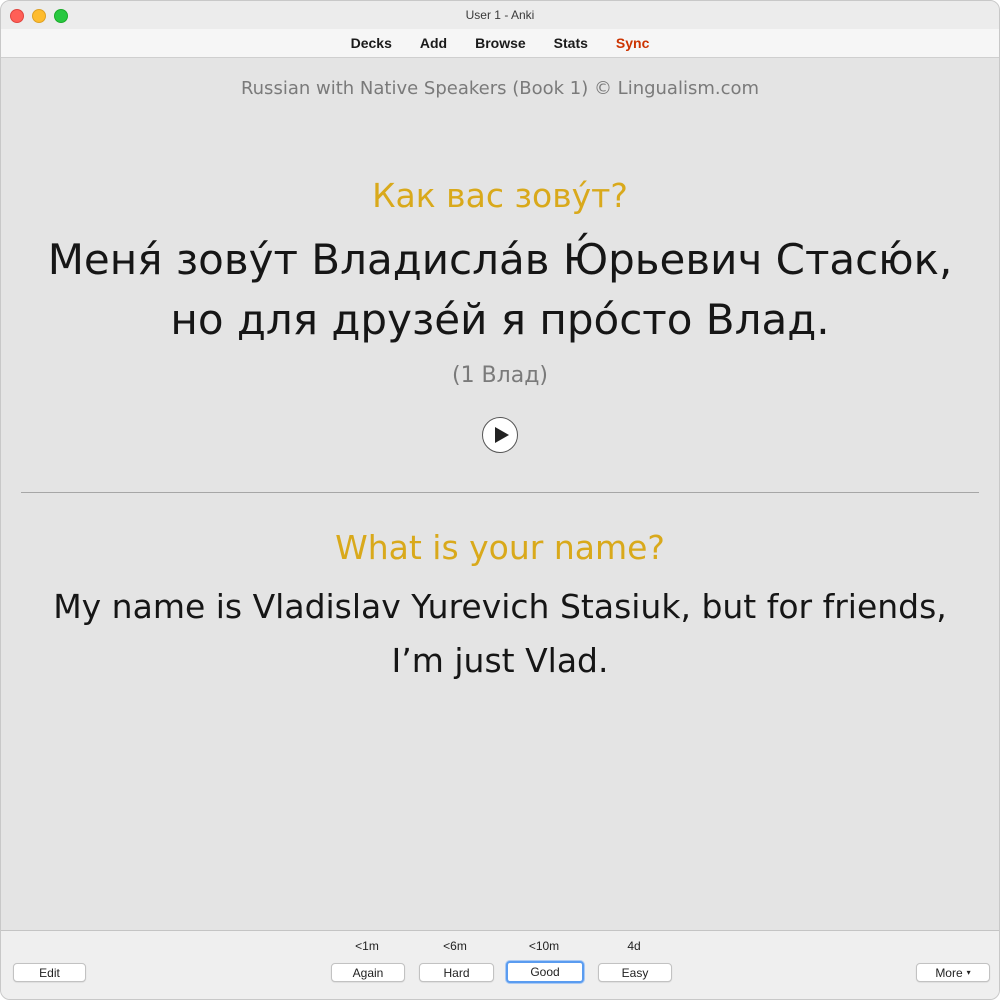 The width and height of the screenshot is (1000, 1000). I want to click on toolbar-add-link: Add, so click(433, 43).